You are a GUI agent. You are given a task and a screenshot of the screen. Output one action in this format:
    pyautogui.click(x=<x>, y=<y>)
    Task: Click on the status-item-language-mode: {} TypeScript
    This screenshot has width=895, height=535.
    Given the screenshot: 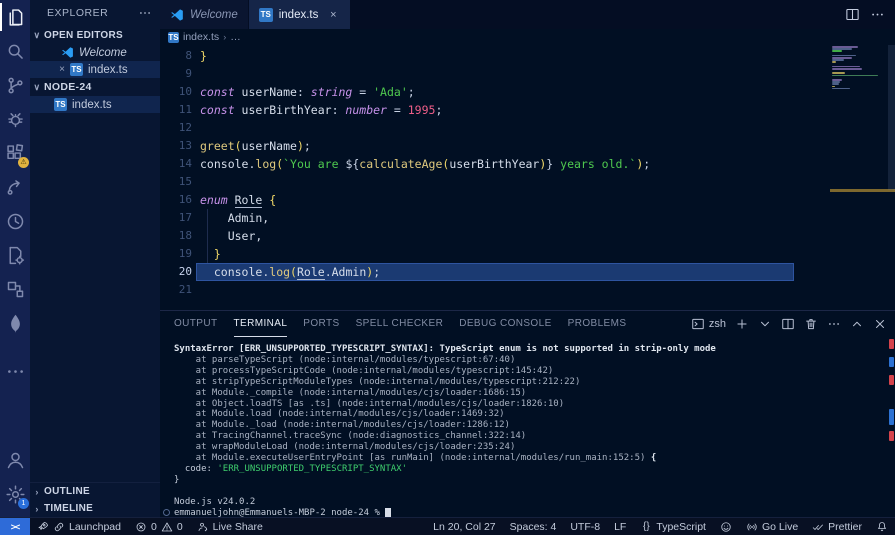 What is the action you would take?
    pyautogui.click(x=673, y=526)
    